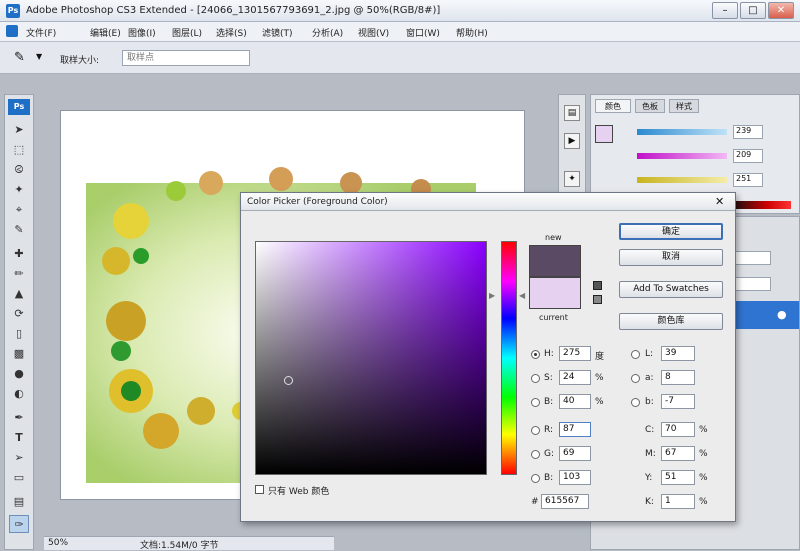 This screenshot has height=551, width=800. Describe the element at coordinates (105, 32) in the screenshot. I see `menu-item-edit: 编辑(E)` at that location.